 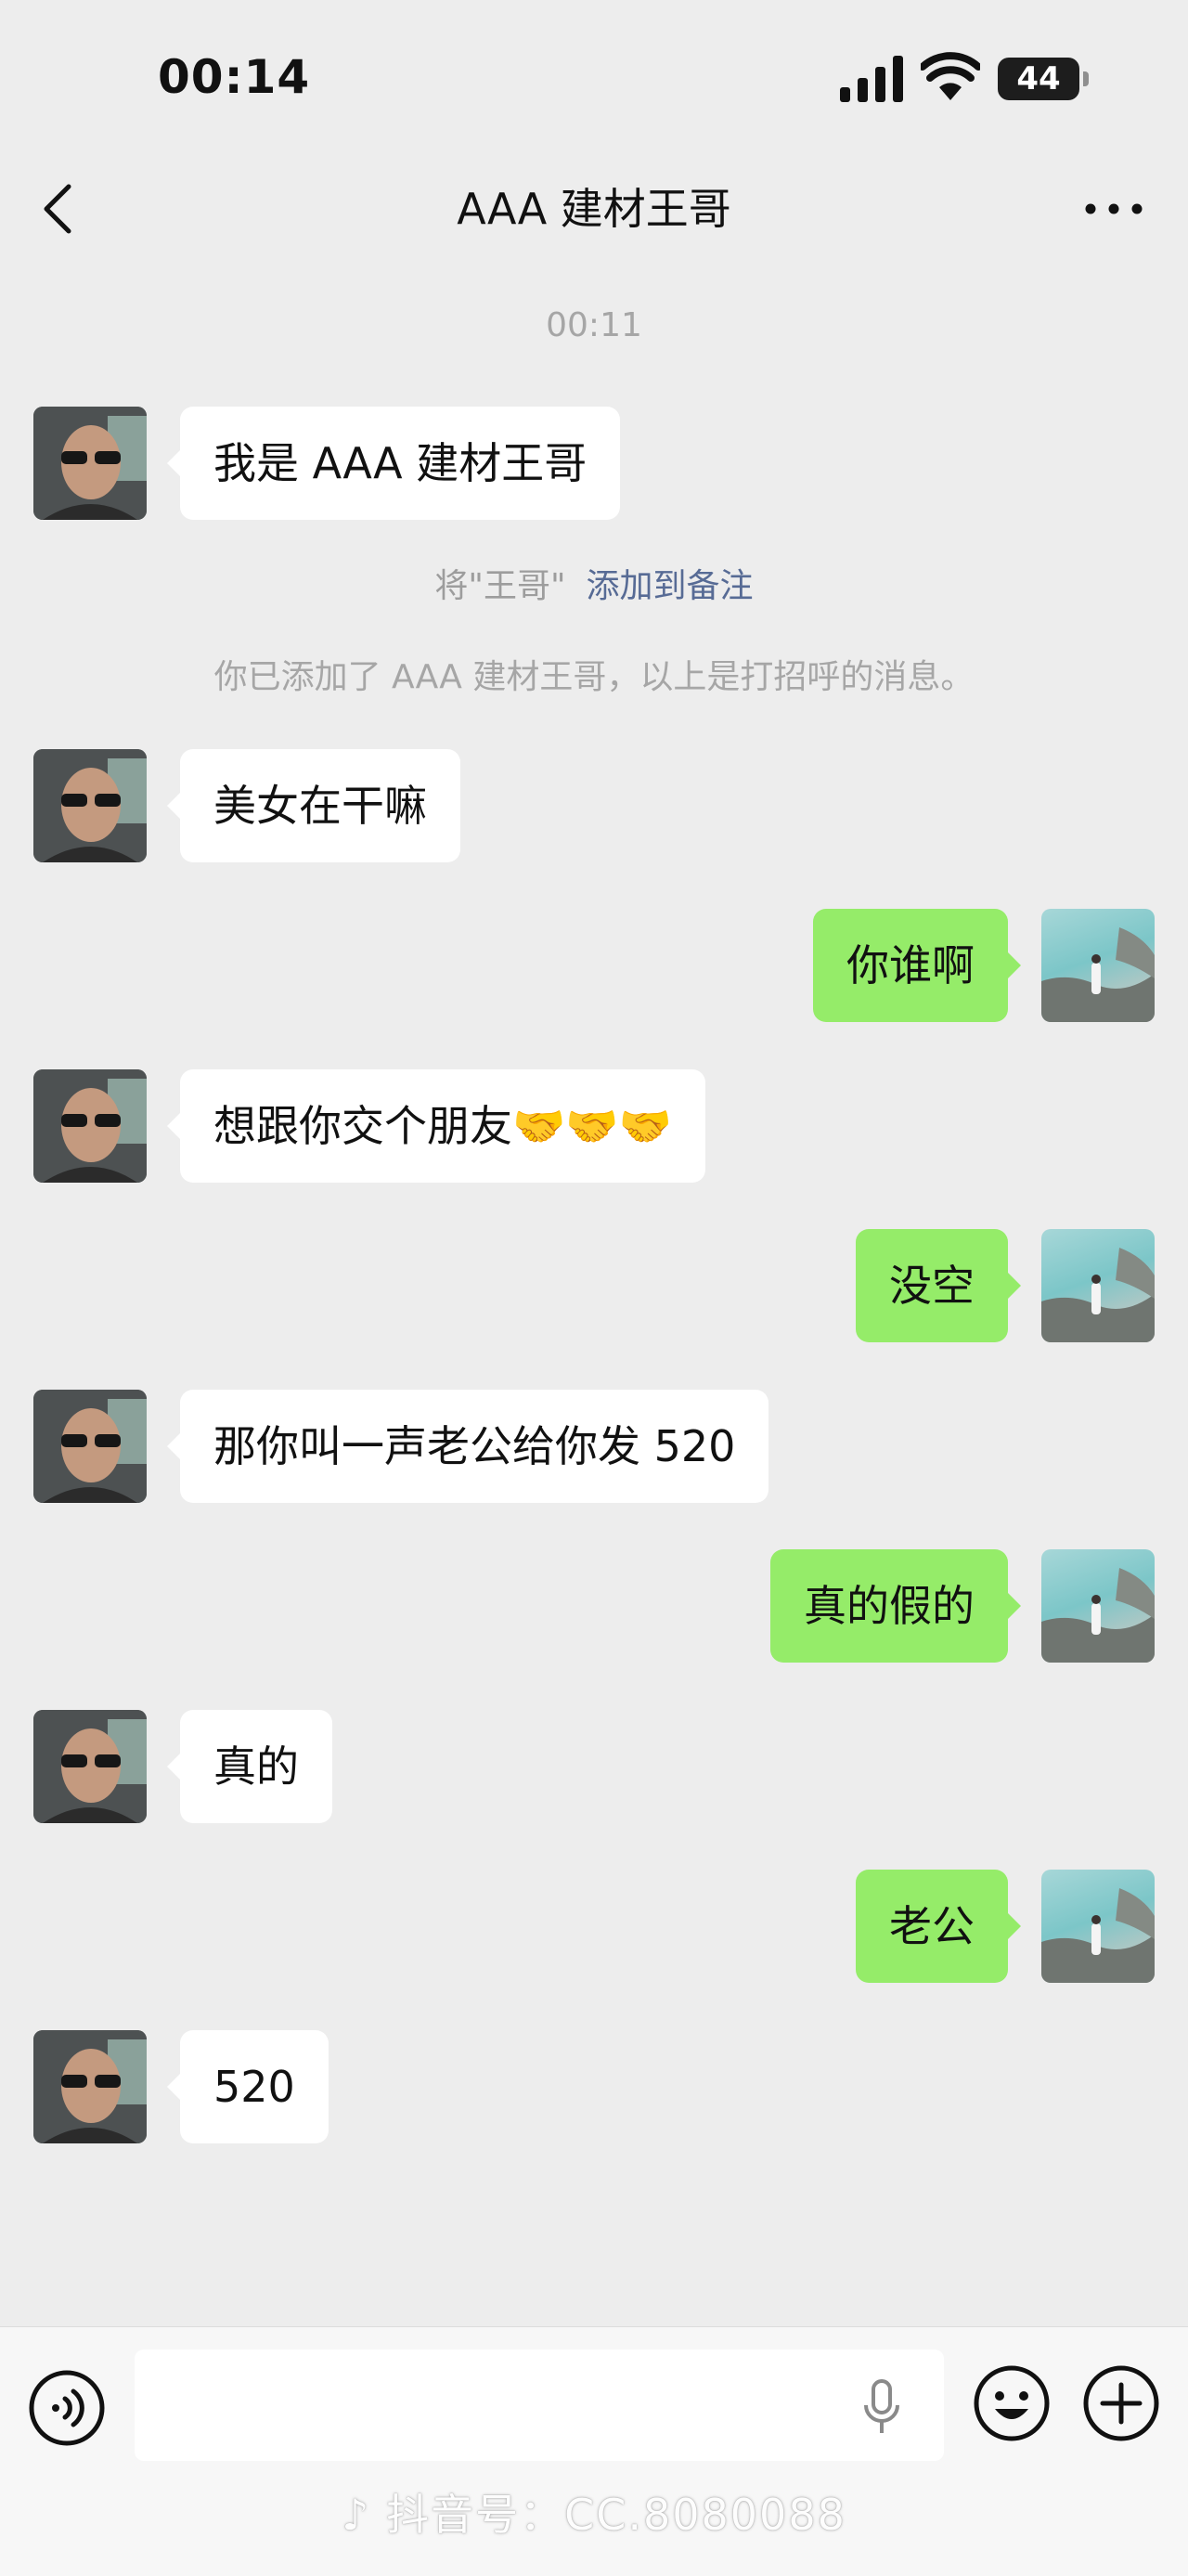 I want to click on message-bubble-outgoing: 没空, so click(x=938, y=1285).